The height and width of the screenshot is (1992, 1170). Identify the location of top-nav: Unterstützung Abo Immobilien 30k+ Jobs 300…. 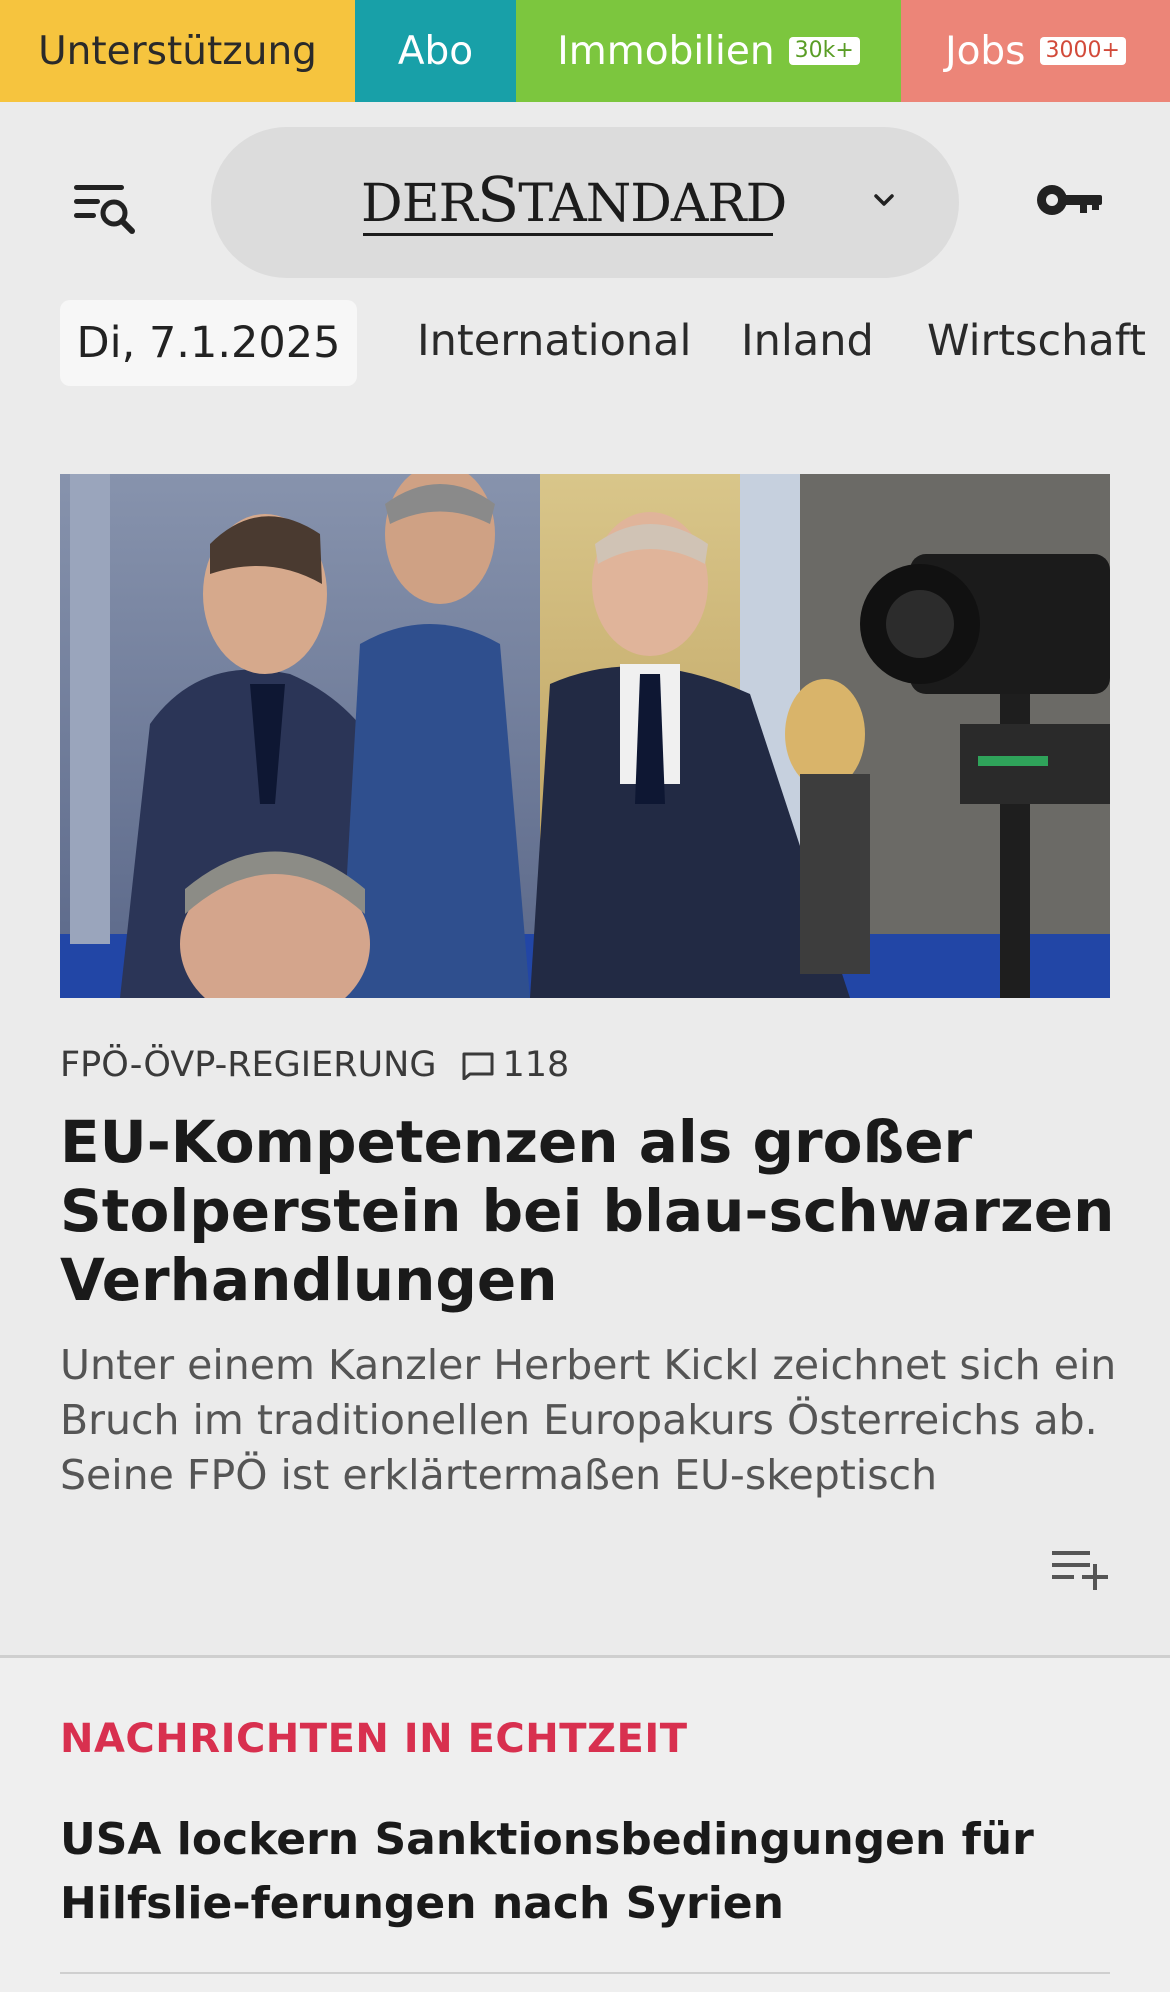
(585, 51).